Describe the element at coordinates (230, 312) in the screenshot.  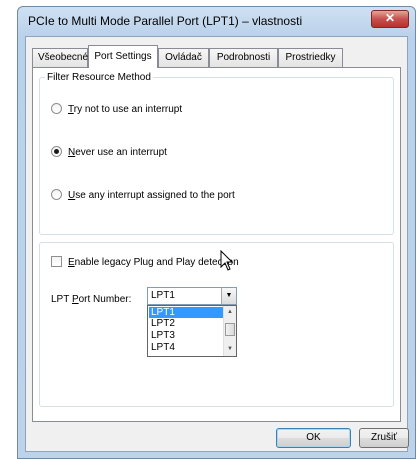
I see `scroll-up-icon: ▲` at that location.